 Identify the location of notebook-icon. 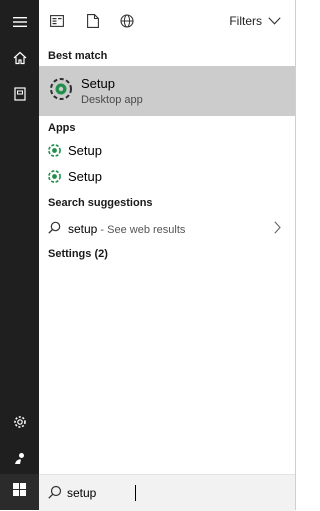
(20, 96).